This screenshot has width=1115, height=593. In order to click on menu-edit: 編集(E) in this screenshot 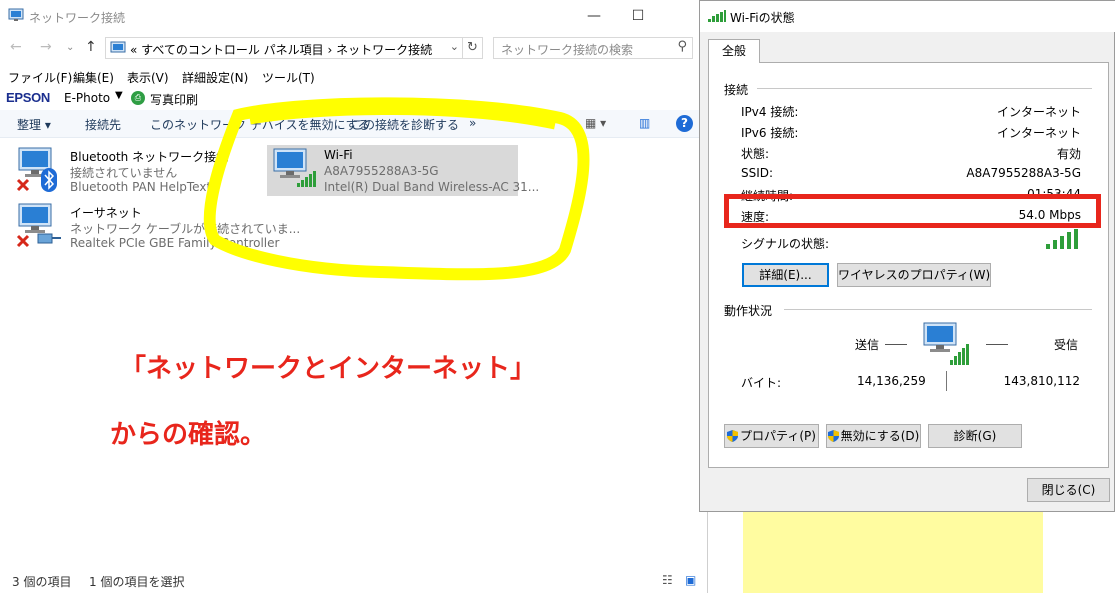, I will do `click(93, 77)`.